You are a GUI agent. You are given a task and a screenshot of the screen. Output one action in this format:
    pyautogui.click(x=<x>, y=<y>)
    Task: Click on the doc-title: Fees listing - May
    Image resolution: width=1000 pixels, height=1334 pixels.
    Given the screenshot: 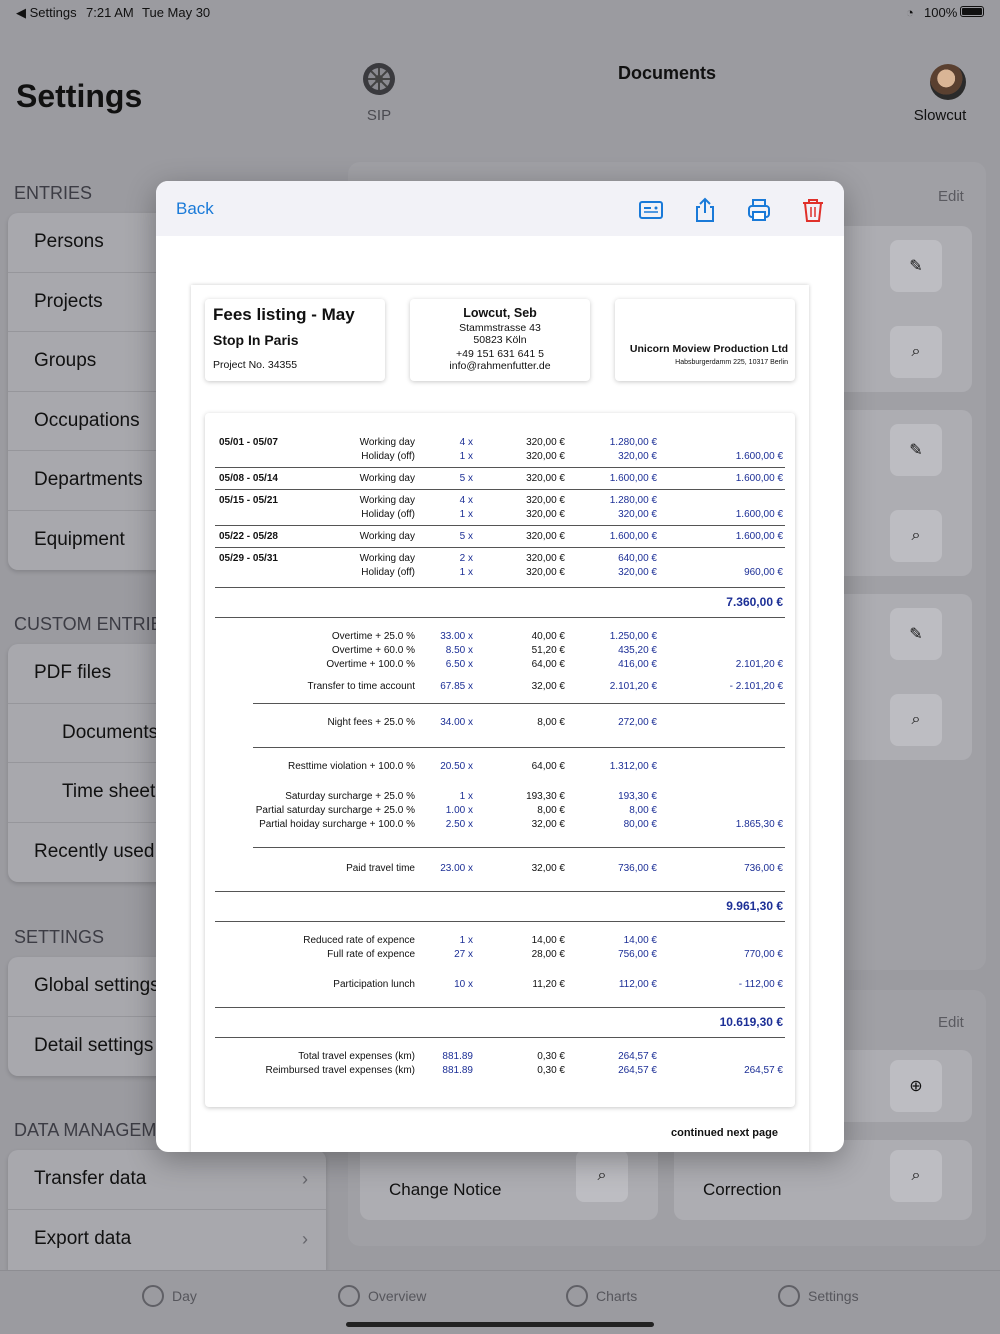 What is the action you would take?
    pyautogui.click(x=284, y=314)
    